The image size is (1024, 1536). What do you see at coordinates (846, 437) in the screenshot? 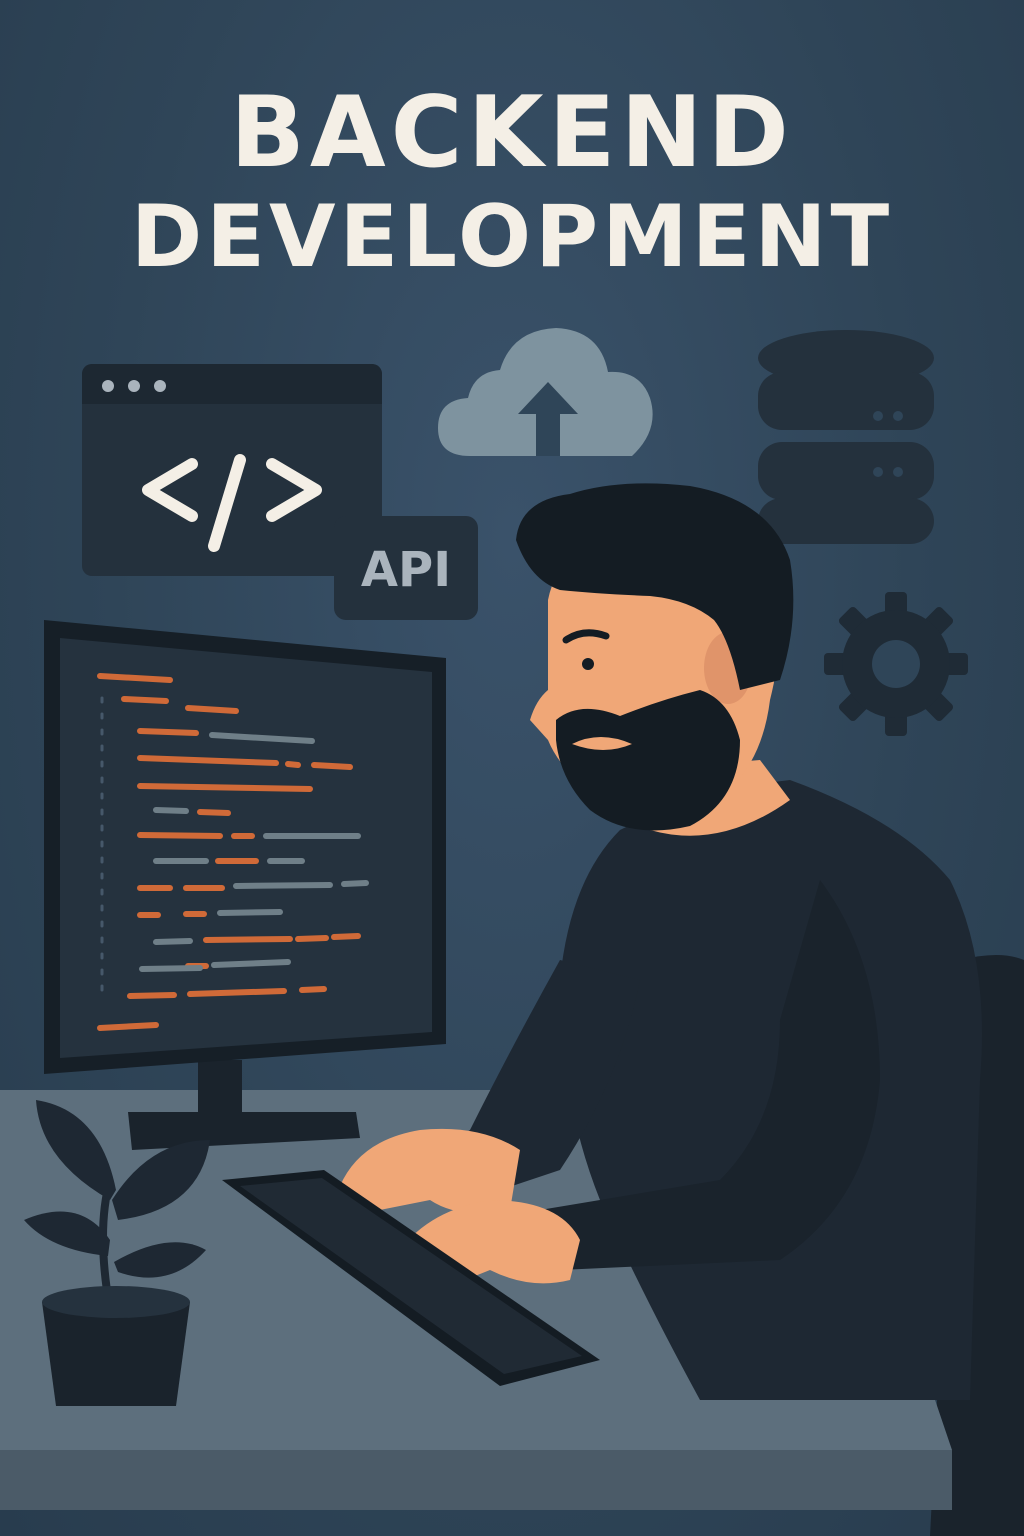
I see `database-server-icon` at bounding box center [846, 437].